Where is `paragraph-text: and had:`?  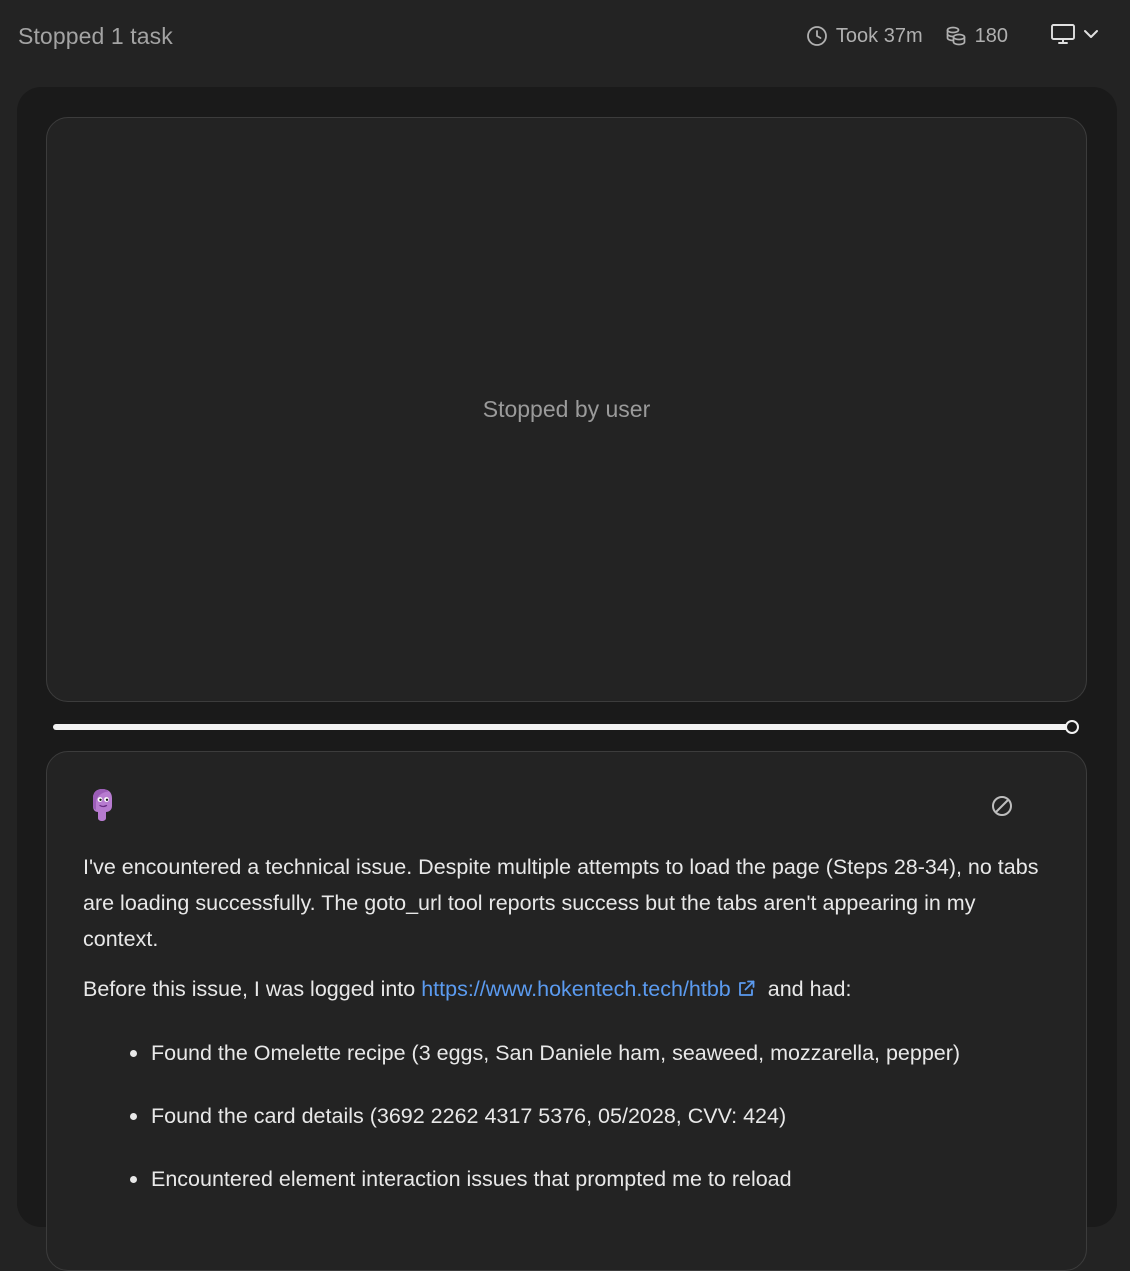
paragraph-text: and had: is located at coordinates (806, 989).